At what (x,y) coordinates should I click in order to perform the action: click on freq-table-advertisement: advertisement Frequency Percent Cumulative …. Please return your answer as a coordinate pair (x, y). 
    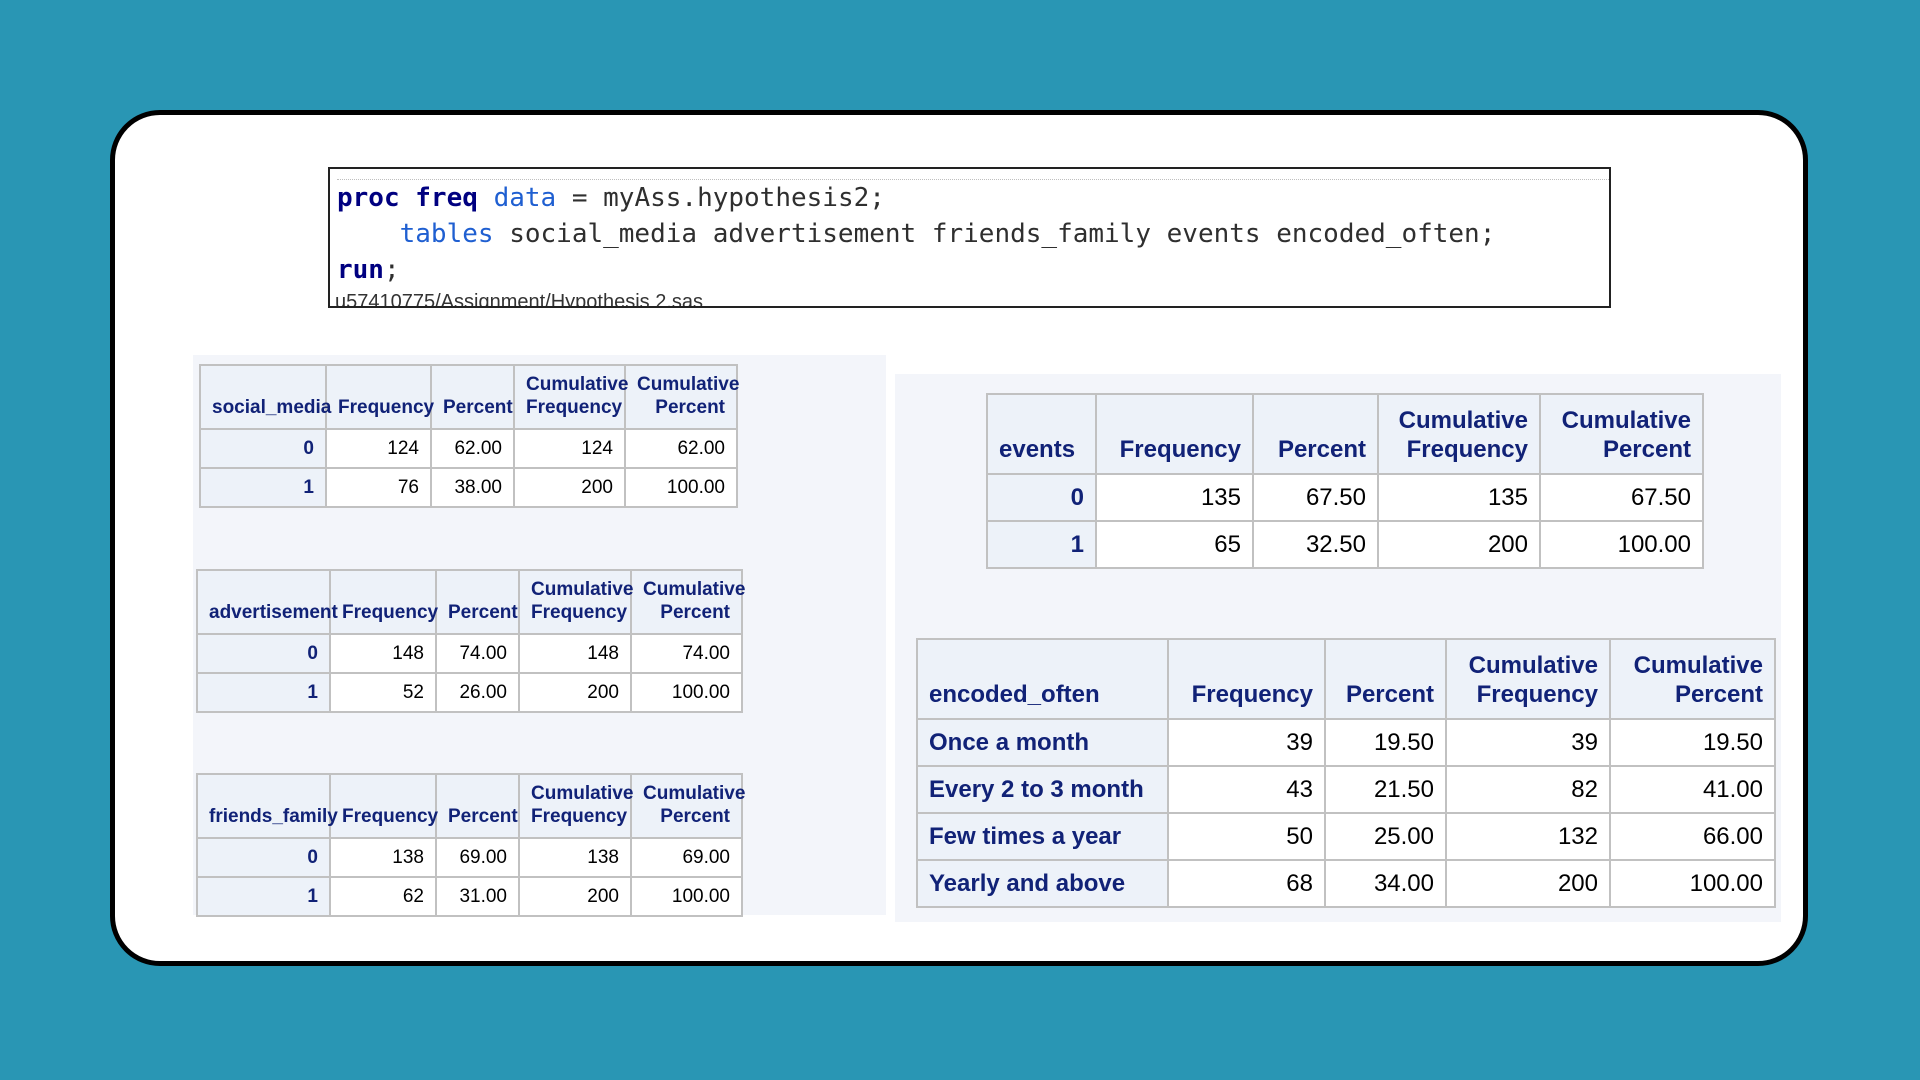
    Looking at the image, I should click on (470, 641).